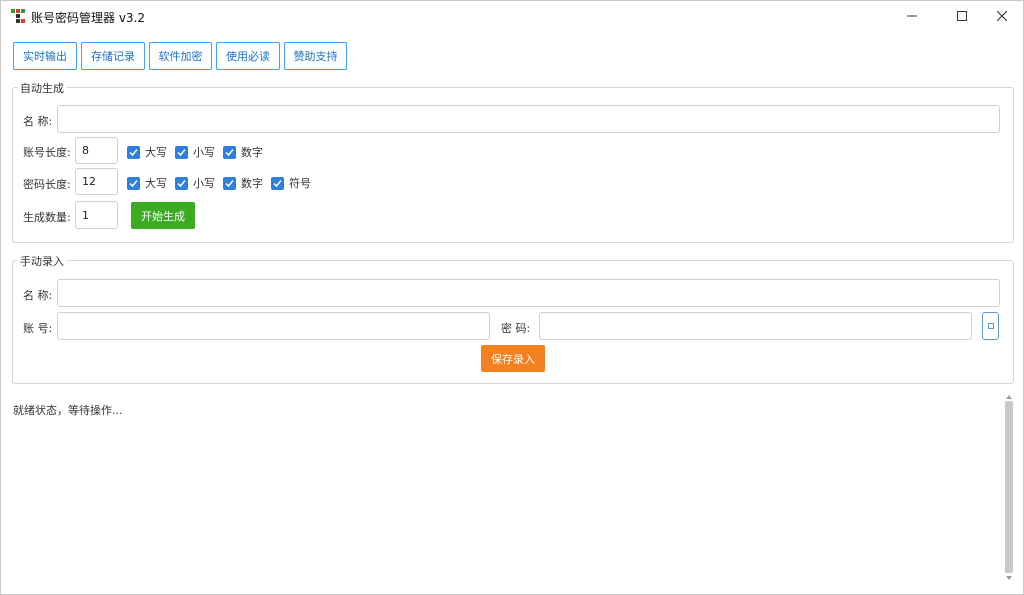 This screenshot has height=595, width=1024. I want to click on account-length-label: 账号长度:, so click(47, 152).